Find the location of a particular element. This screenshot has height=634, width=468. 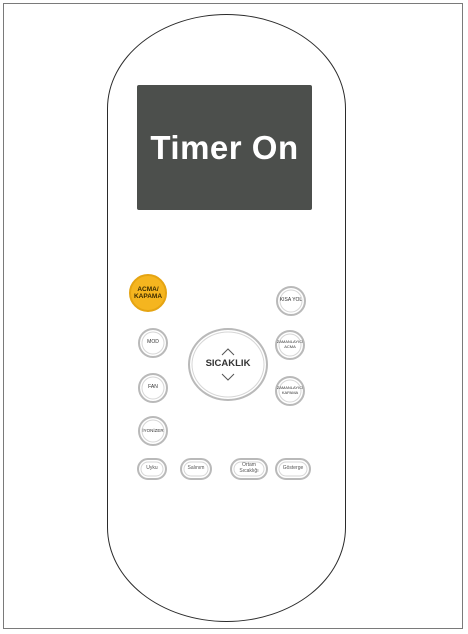

ionizer-button: İYONİZER is located at coordinates (153, 431).